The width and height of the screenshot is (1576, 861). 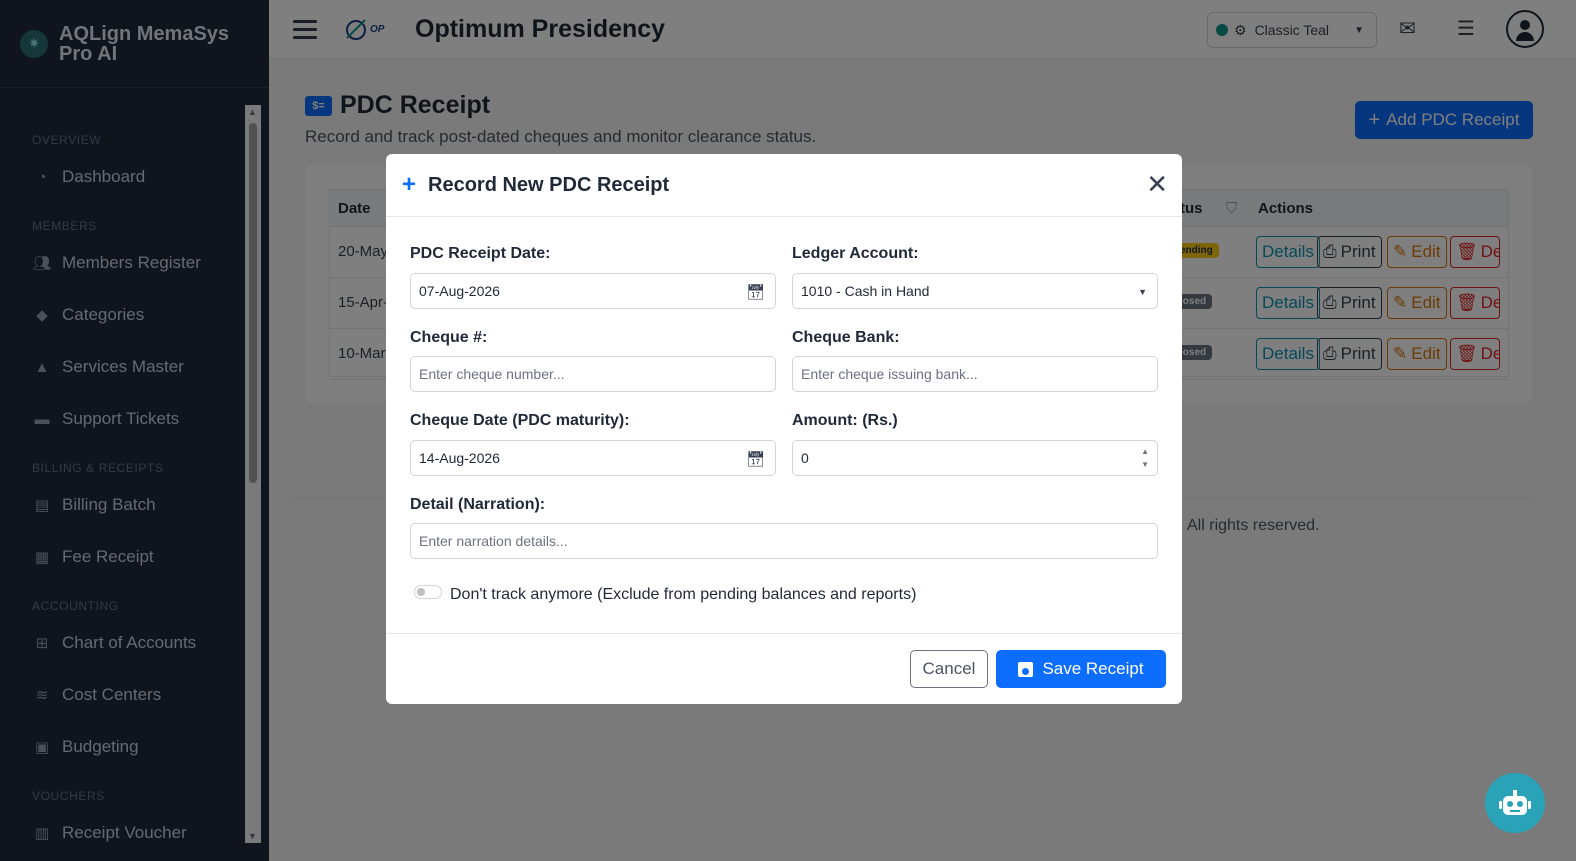 What do you see at coordinates (593, 458) in the screenshot?
I see `cheque-date-input: 14-Aug-2026 📅︎` at bounding box center [593, 458].